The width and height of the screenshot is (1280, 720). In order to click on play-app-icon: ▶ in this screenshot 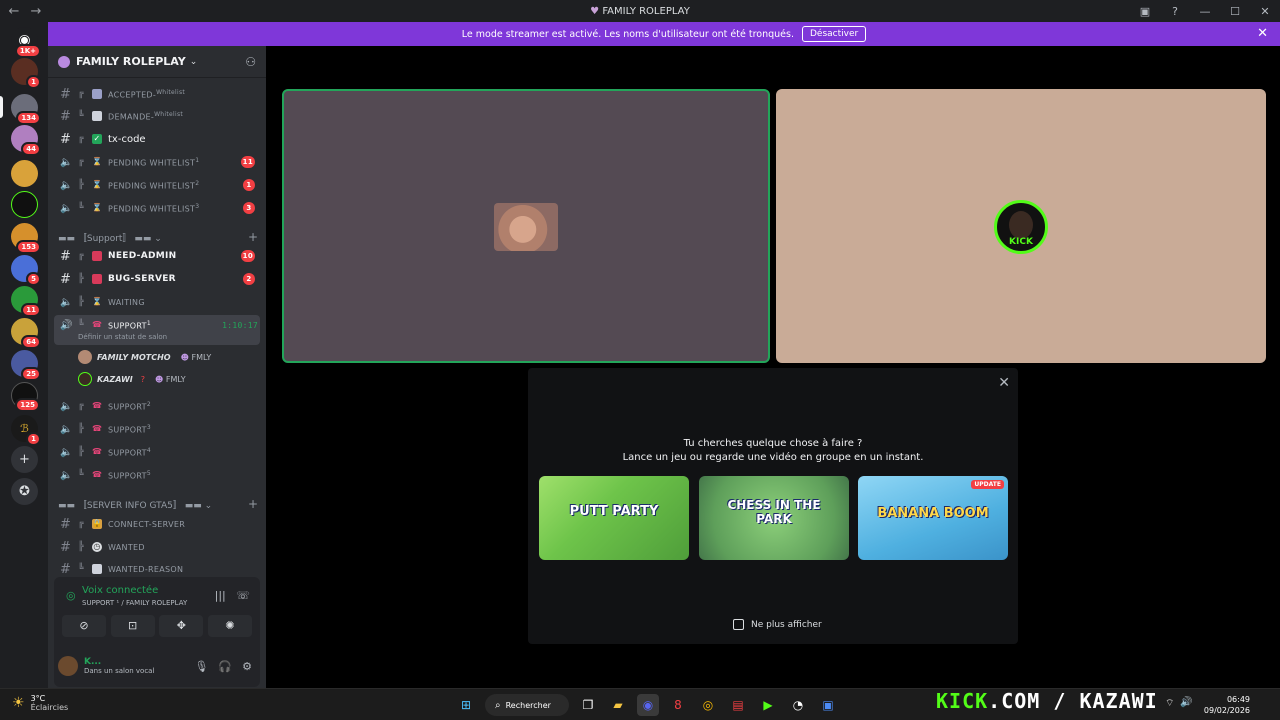, I will do `click(768, 705)`.